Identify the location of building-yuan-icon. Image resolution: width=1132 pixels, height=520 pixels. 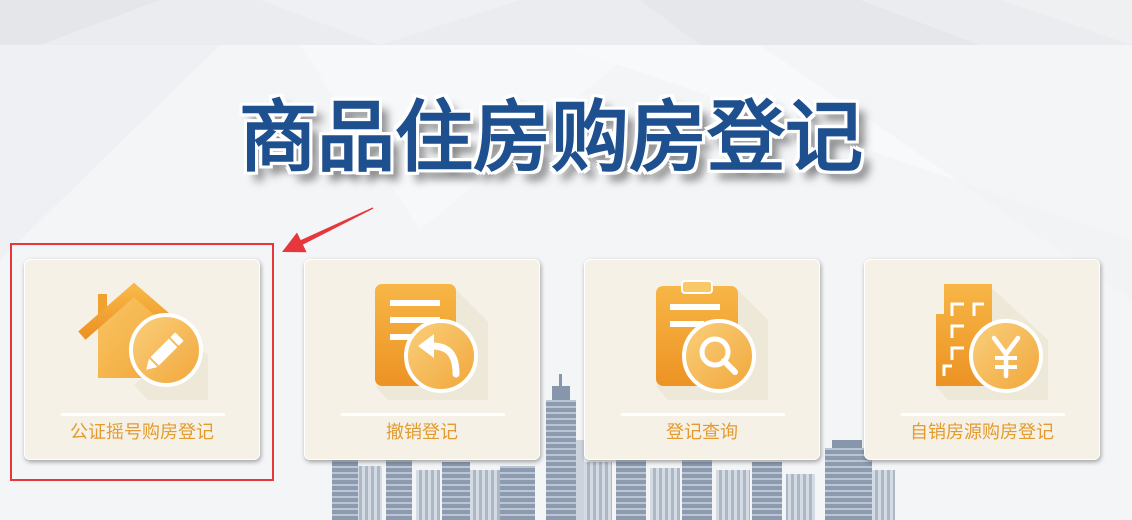
(992, 342).